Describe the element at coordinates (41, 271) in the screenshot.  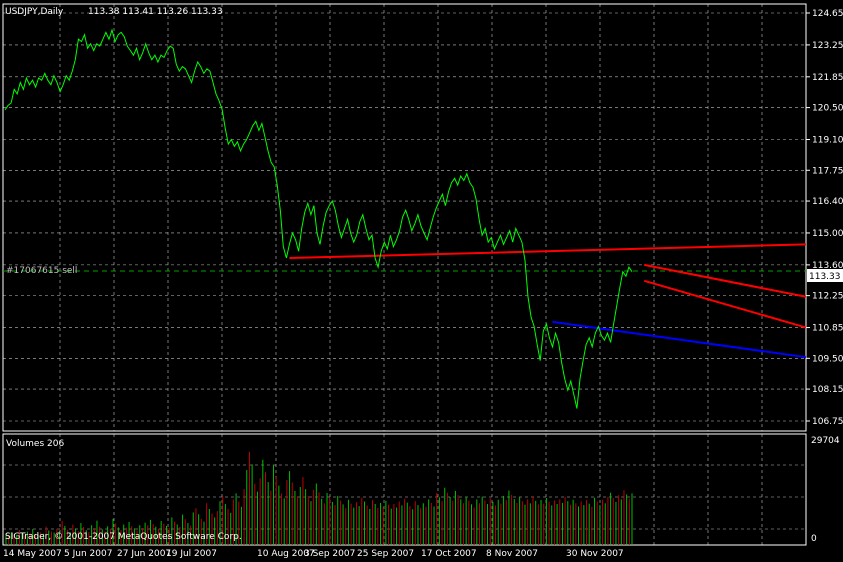
I see `order-label: #17067615 sell` at that location.